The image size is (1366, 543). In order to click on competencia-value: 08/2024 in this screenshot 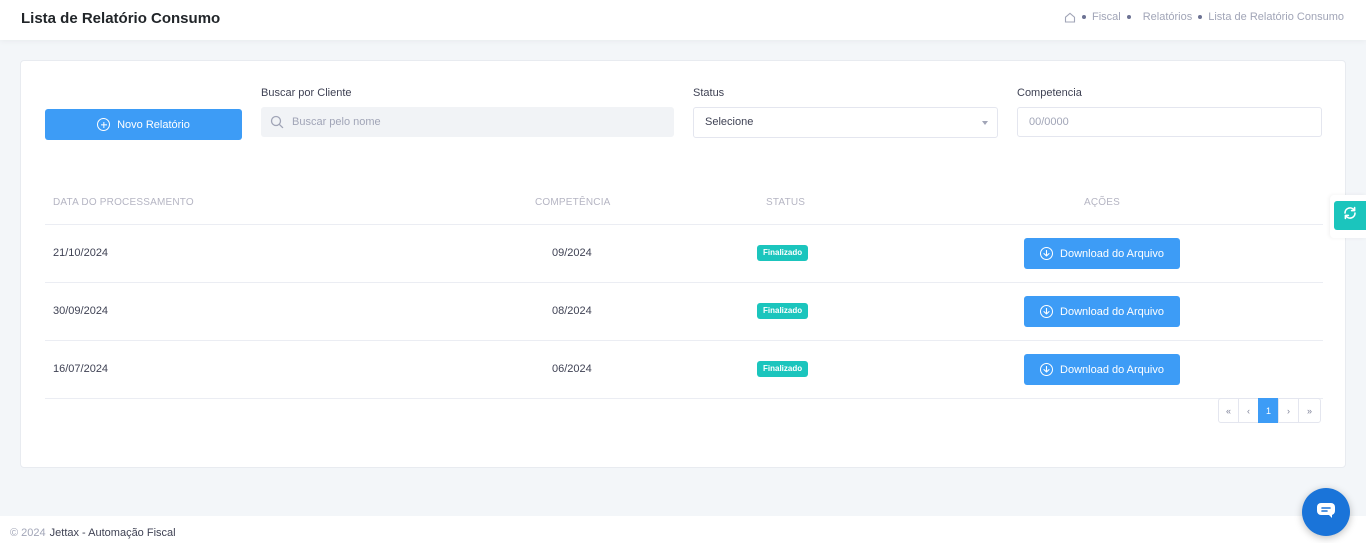, I will do `click(572, 311)`.